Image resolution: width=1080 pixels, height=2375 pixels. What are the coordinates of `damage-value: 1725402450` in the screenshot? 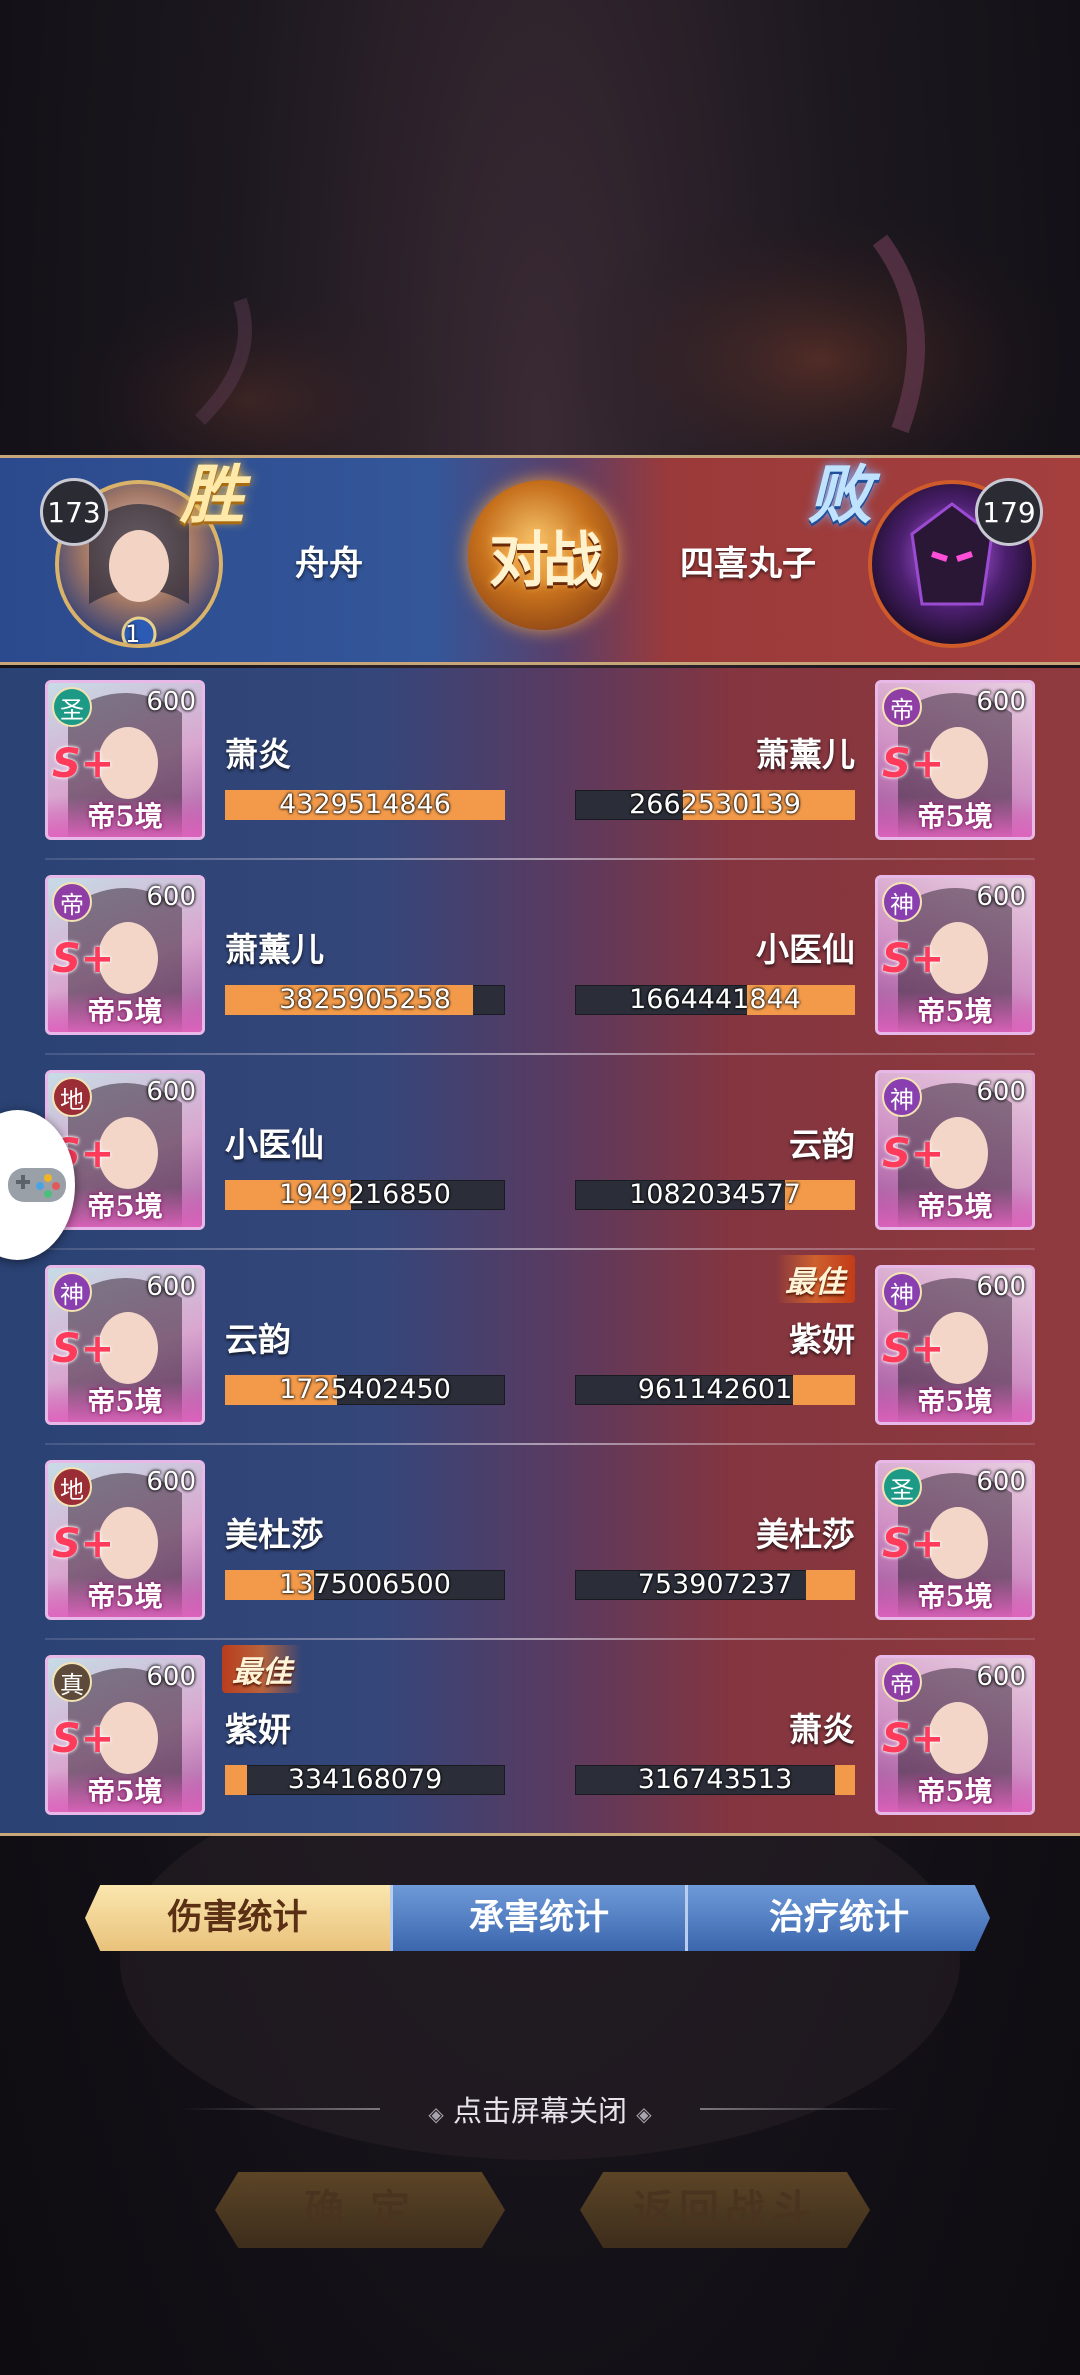 It's located at (365, 1389).